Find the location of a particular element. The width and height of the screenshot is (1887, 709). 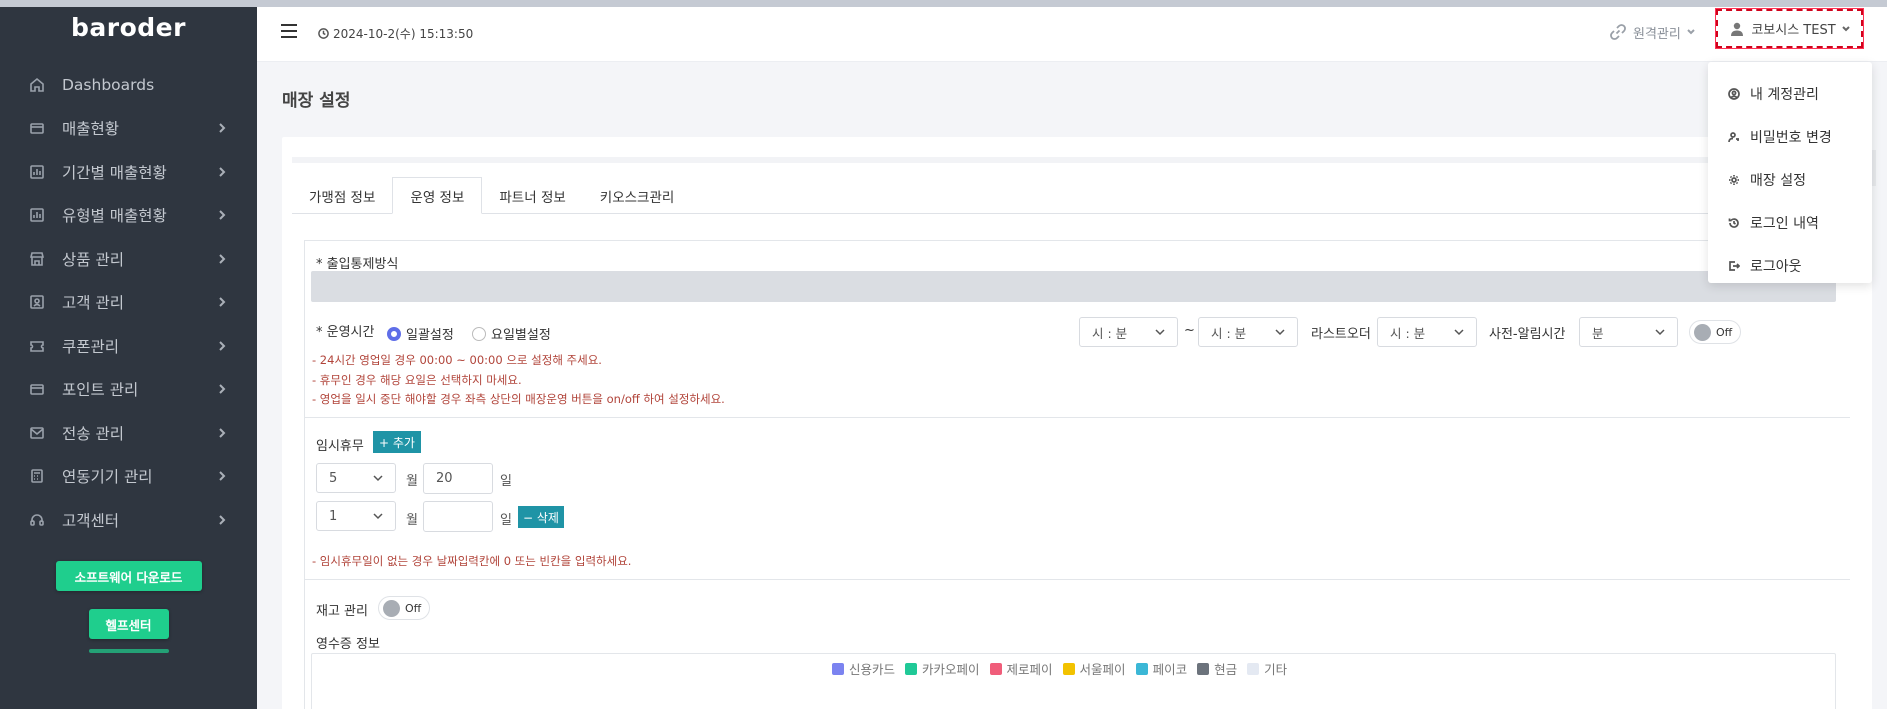

sidebar-item-points: 포인트 관리 is located at coordinates (128, 390).